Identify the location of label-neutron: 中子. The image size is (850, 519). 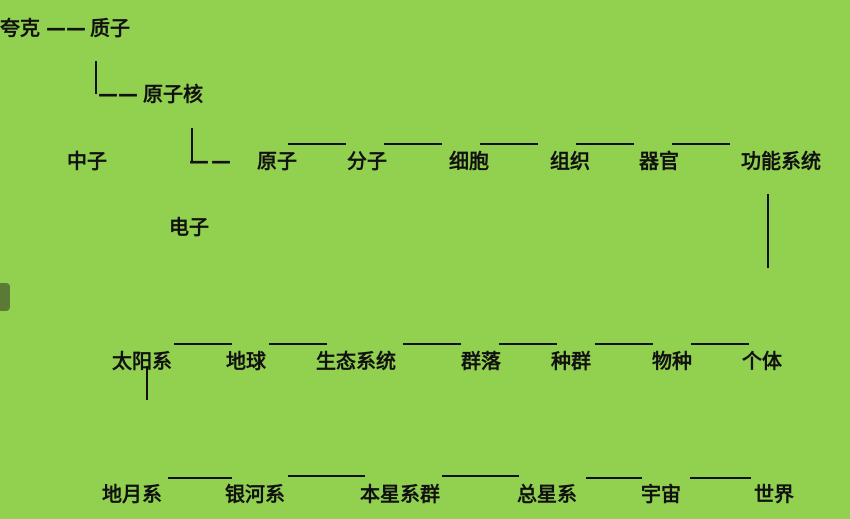
(87, 161).